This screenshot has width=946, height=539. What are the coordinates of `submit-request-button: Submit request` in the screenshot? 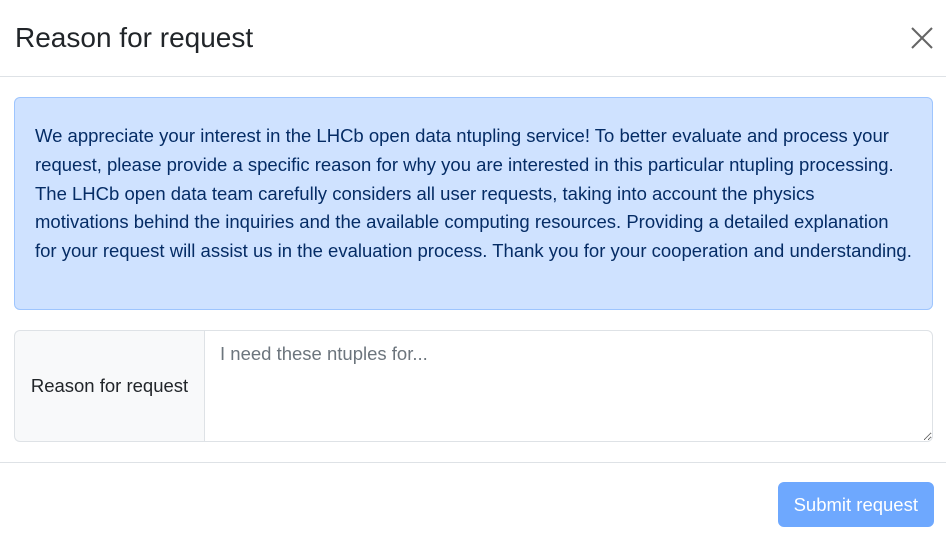 It's located at (855, 504).